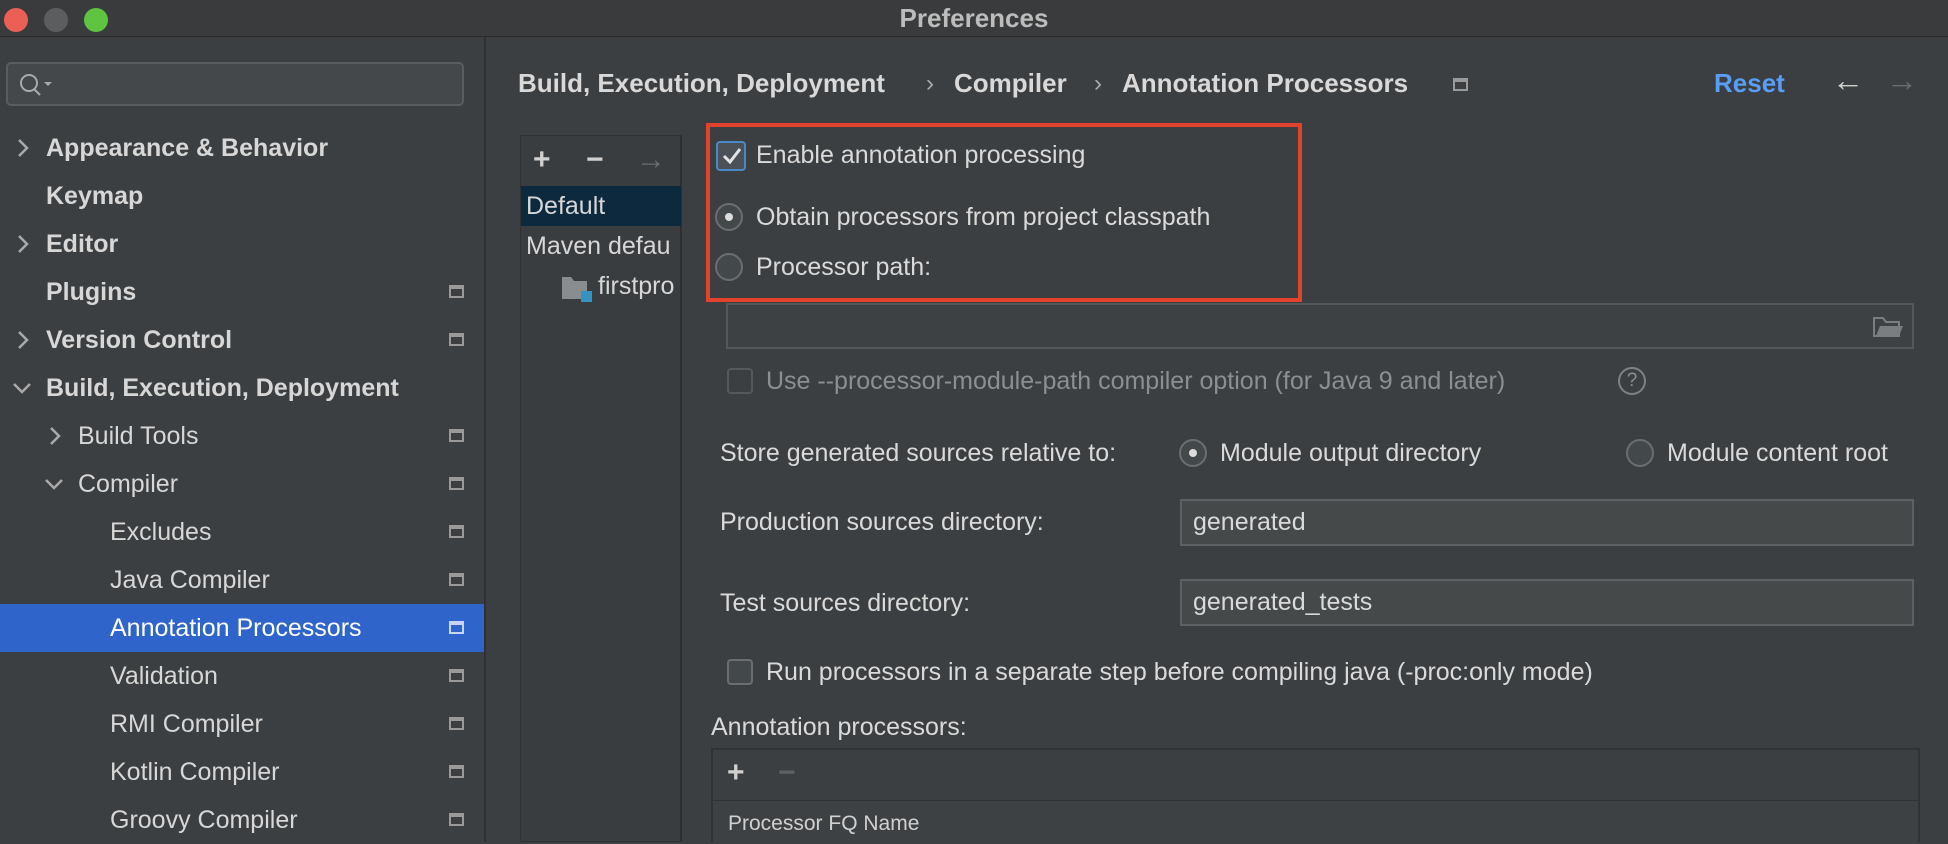 The width and height of the screenshot is (1948, 844). I want to click on breadcrumb-item: Build, Execution, Deployment, so click(701, 83).